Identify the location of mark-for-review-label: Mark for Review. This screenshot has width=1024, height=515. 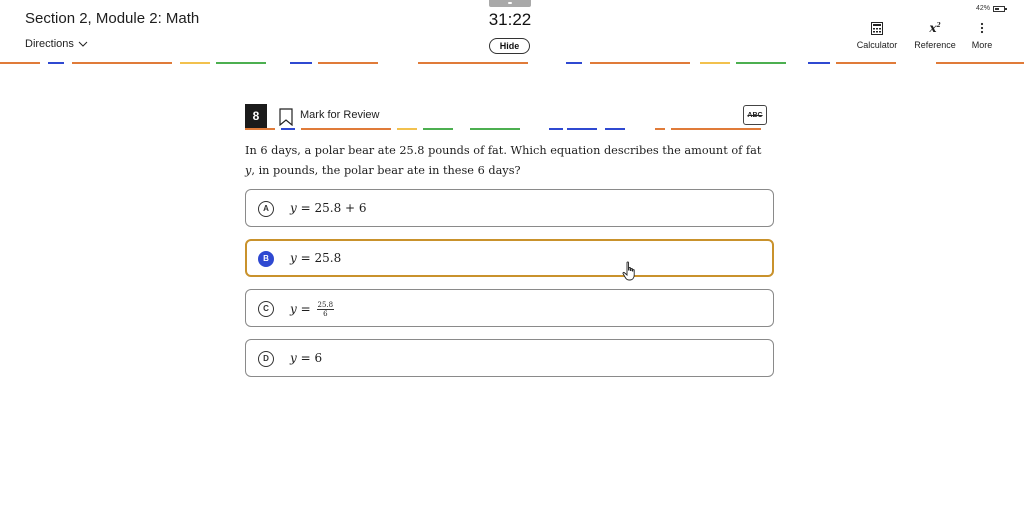
(339, 115).